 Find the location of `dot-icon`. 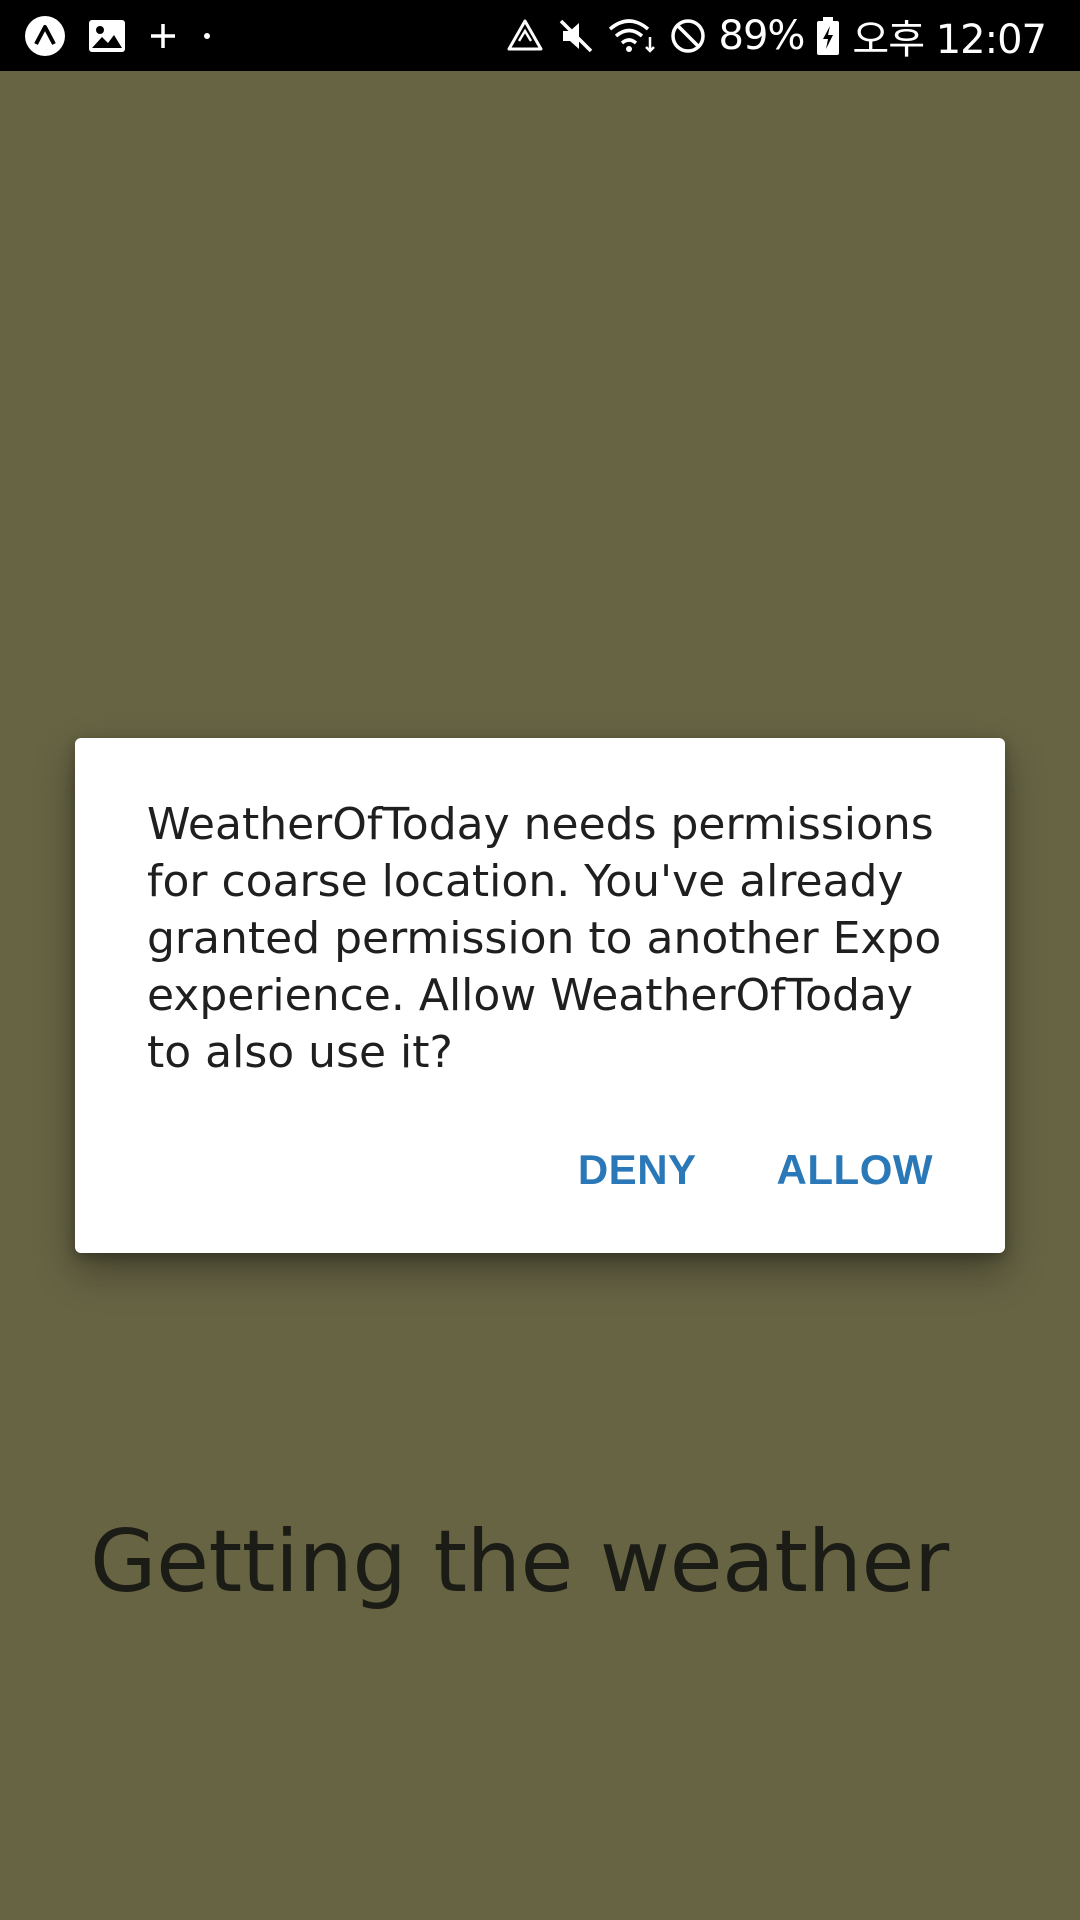

dot-icon is located at coordinates (207, 36).